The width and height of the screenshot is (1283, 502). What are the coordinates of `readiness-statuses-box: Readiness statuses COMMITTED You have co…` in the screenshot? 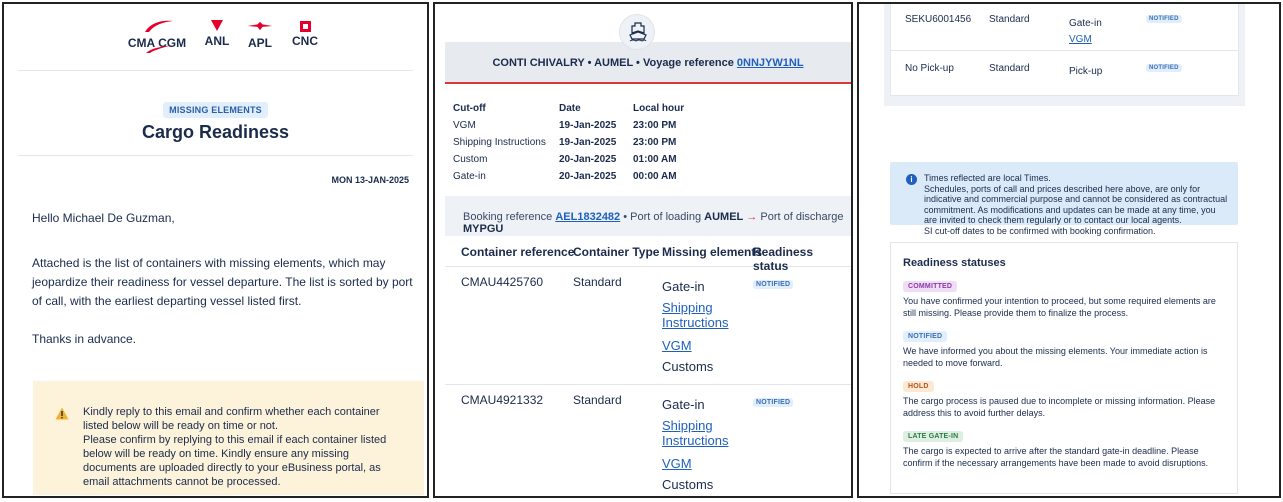 It's located at (1064, 368).